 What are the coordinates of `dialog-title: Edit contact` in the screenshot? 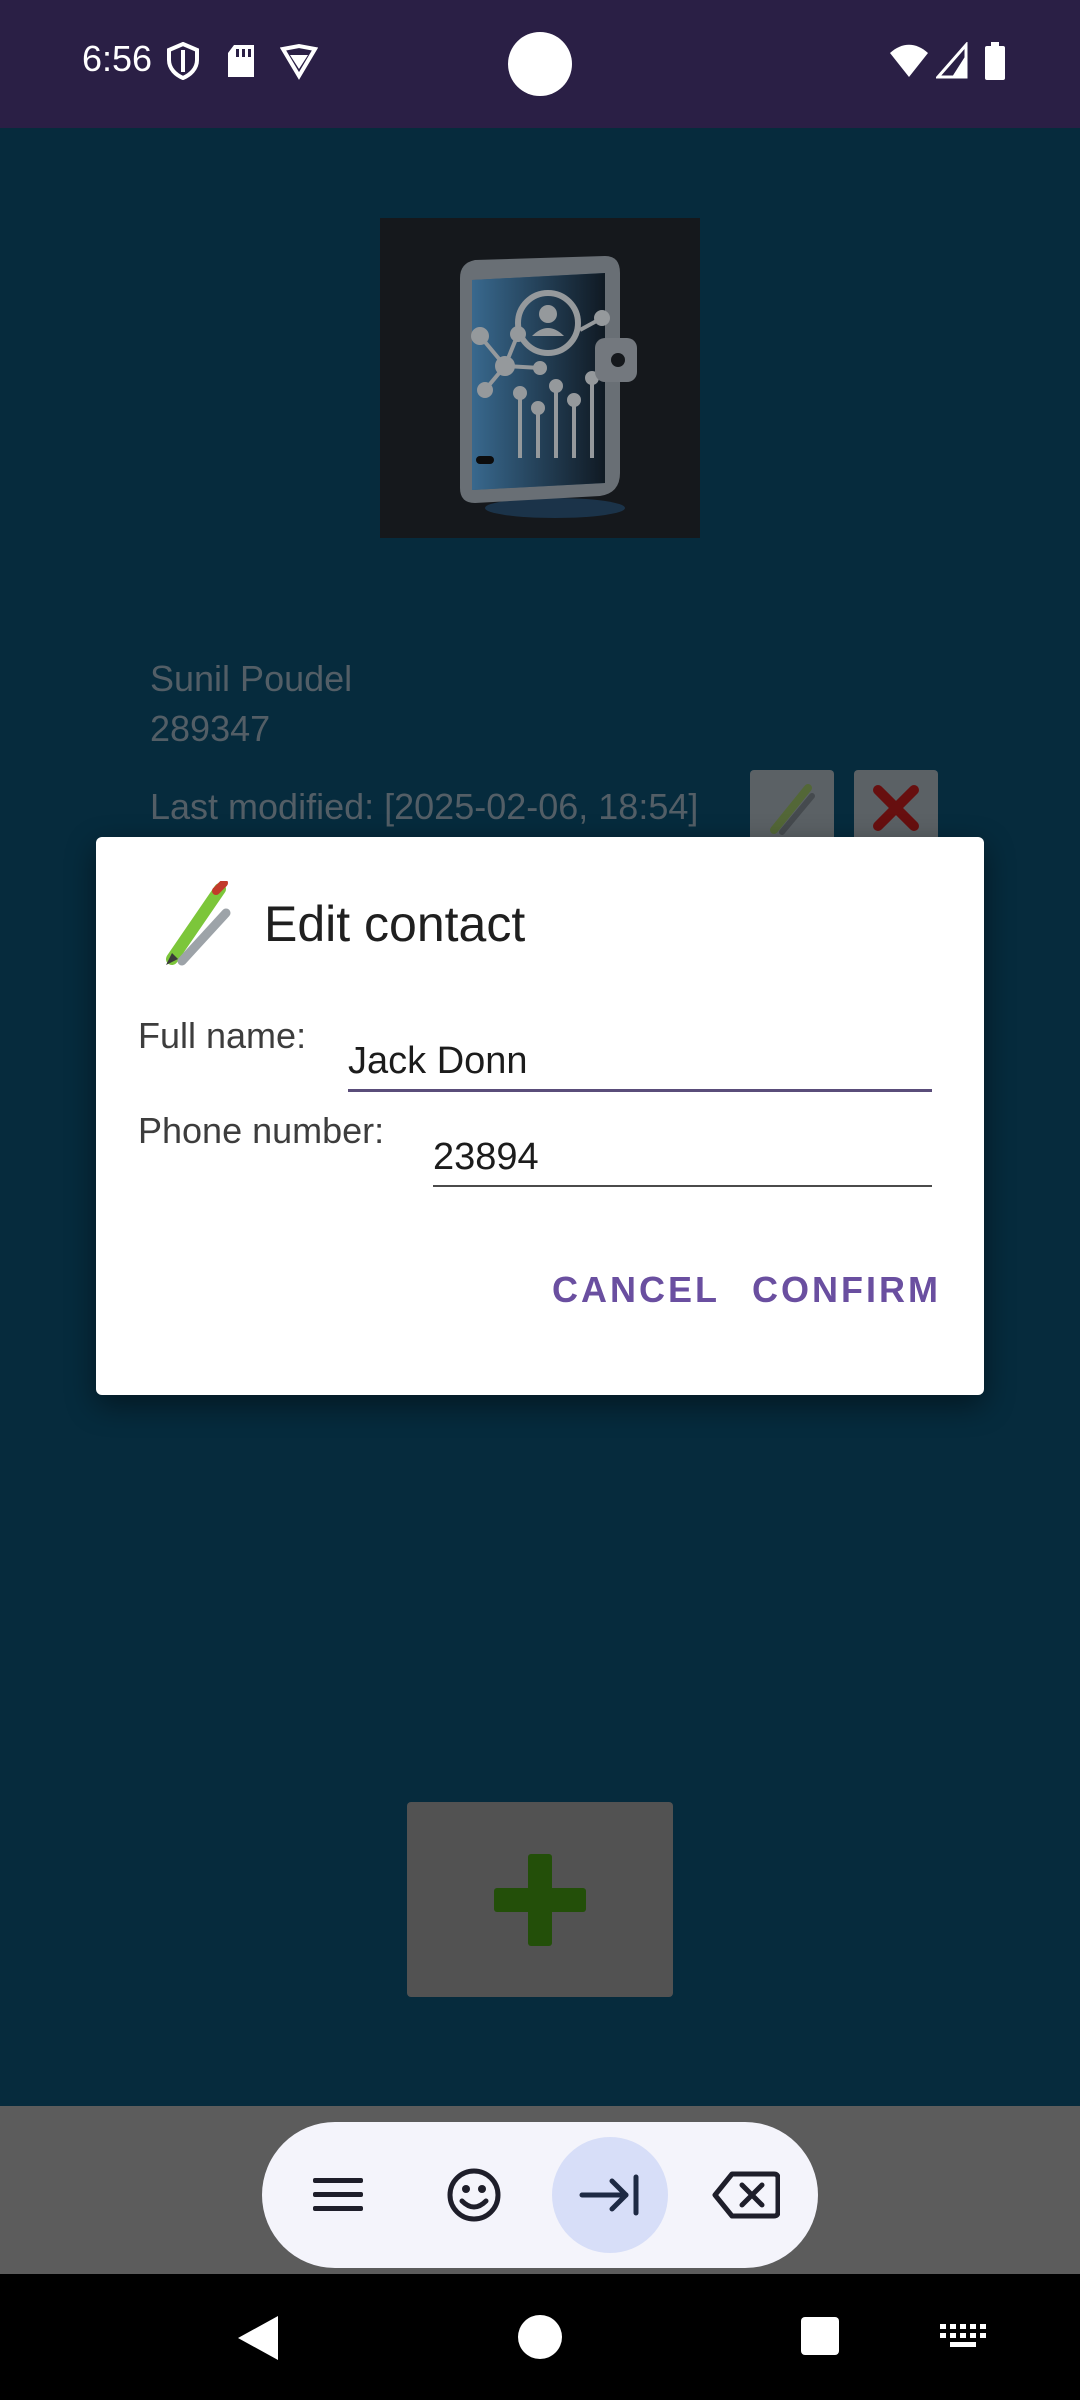 It's located at (395, 924).